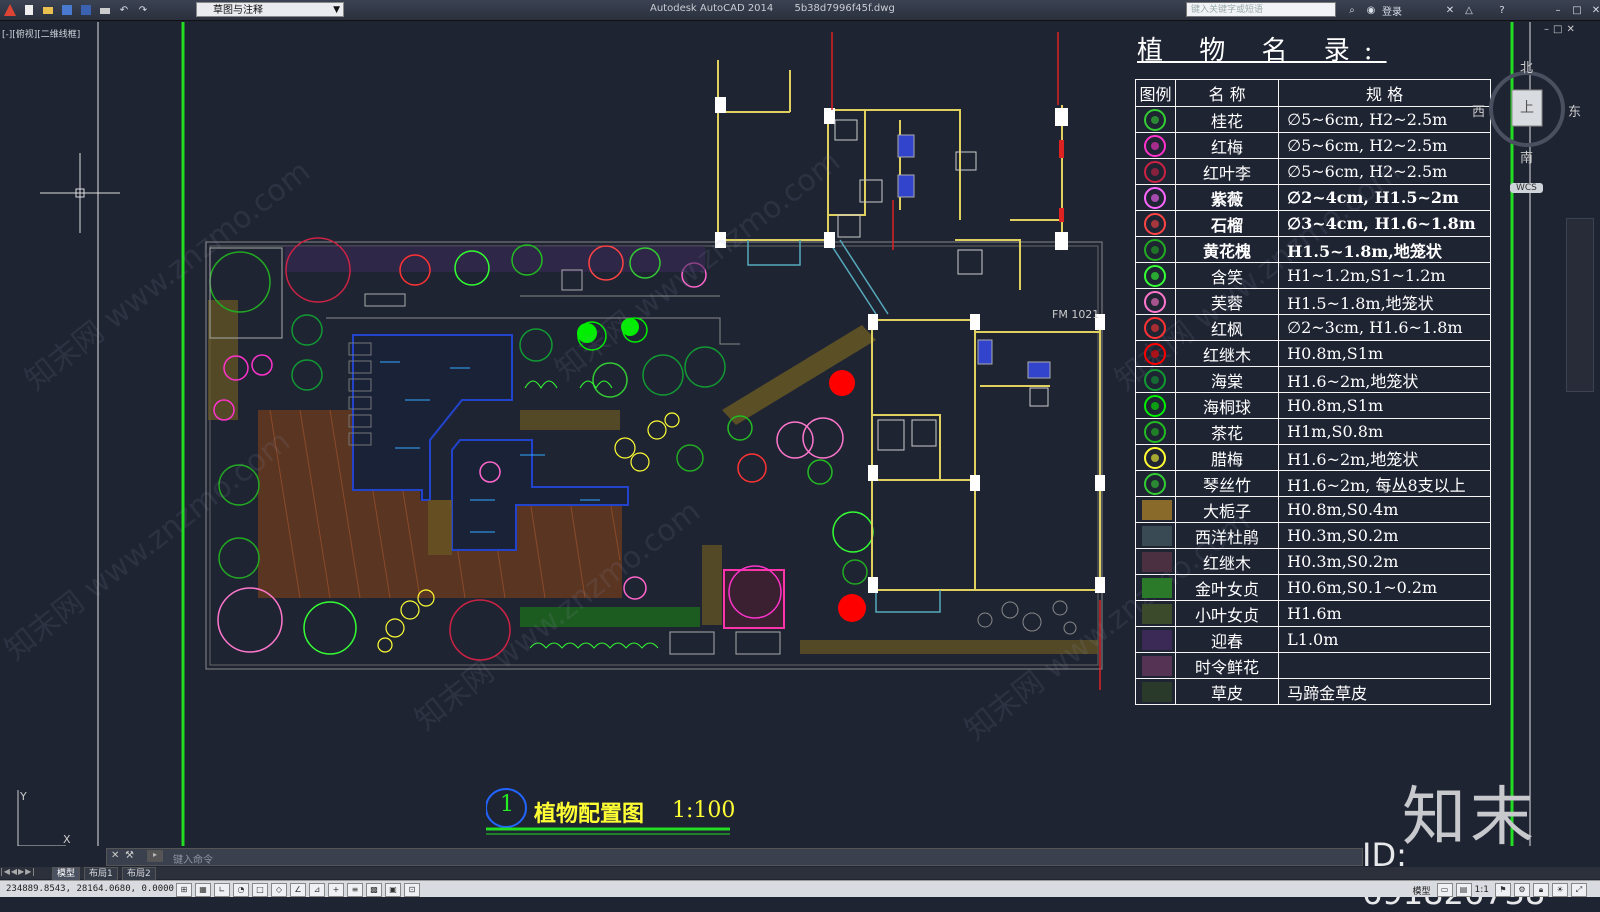 The width and height of the screenshot is (1600, 912). What do you see at coordinates (1541, 890) in the screenshot?
I see `lock-icon: 🔒︎` at bounding box center [1541, 890].